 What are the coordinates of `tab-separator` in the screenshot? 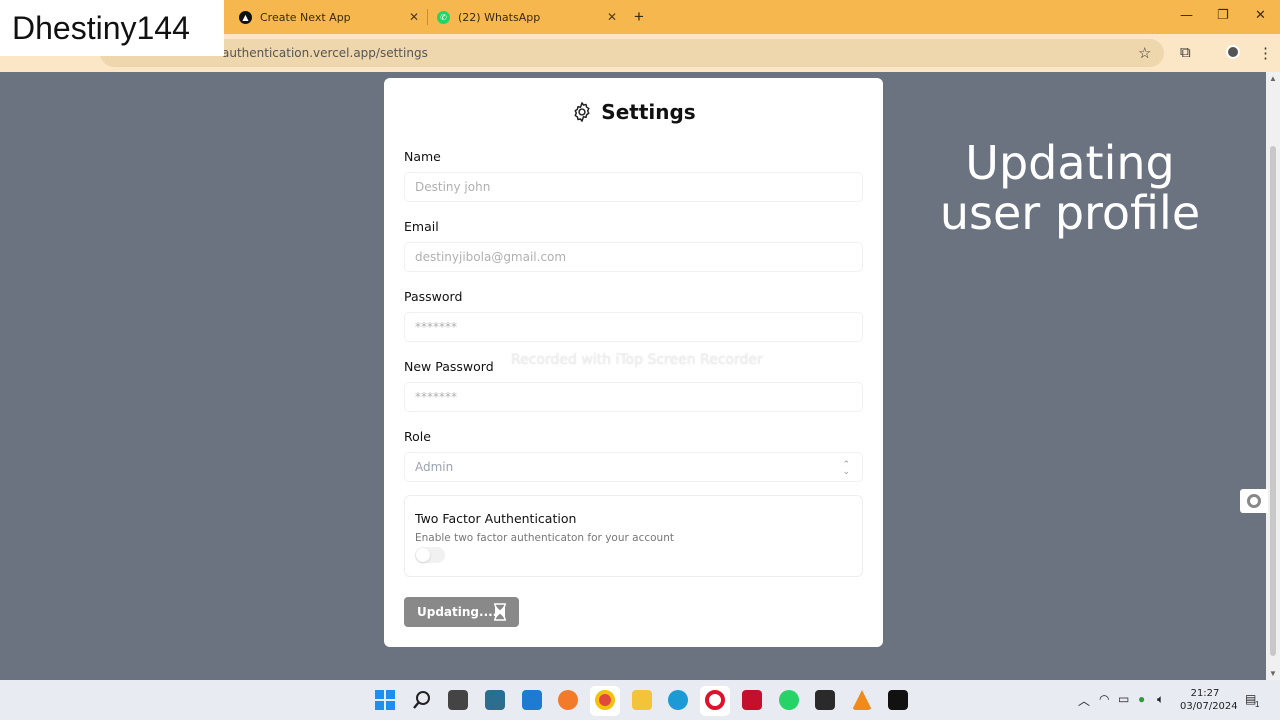 It's located at (427, 17).